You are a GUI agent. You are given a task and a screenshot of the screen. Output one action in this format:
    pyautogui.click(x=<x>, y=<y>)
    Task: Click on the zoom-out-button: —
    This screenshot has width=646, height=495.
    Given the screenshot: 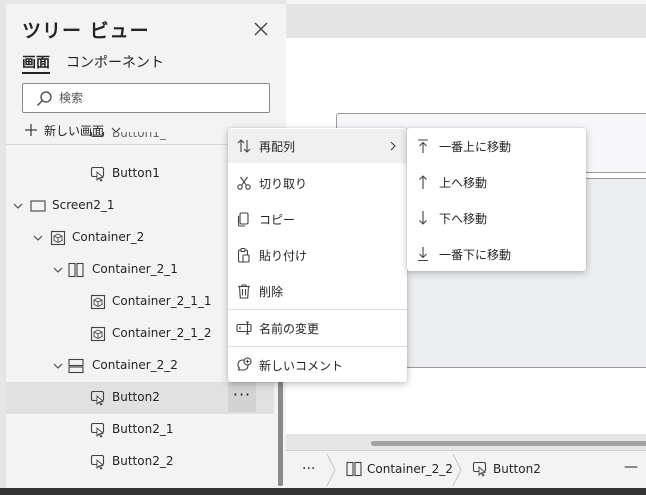 What is the action you would take?
    pyautogui.click(x=631, y=467)
    